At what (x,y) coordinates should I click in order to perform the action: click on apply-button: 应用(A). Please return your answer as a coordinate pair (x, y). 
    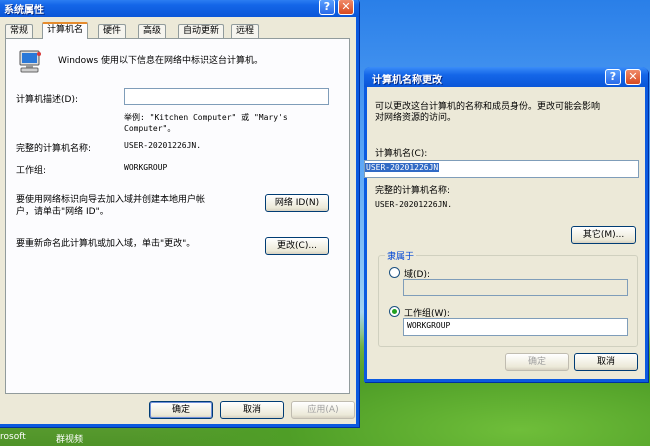
    Looking at the image, I should click on (323, 410).